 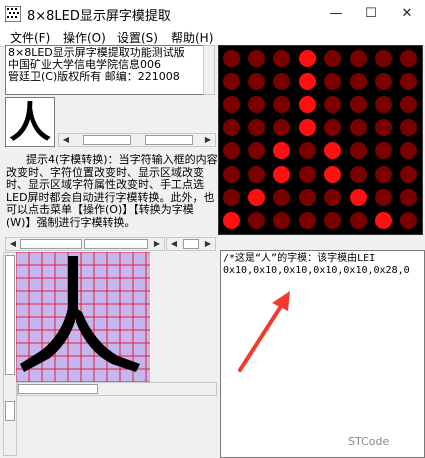 I want to click on grid-blank, so click(x=183, y=317).